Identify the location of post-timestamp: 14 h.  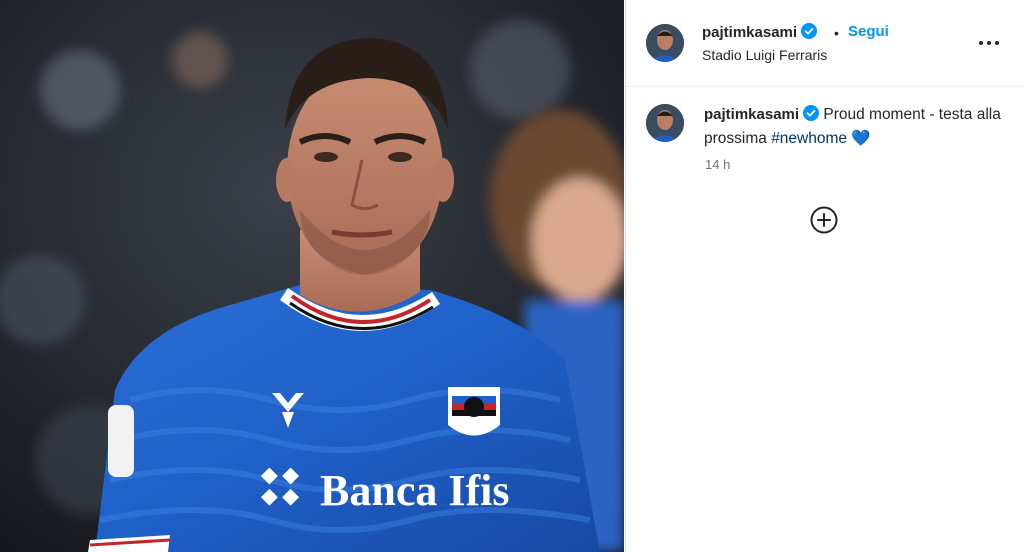
(717, 164).